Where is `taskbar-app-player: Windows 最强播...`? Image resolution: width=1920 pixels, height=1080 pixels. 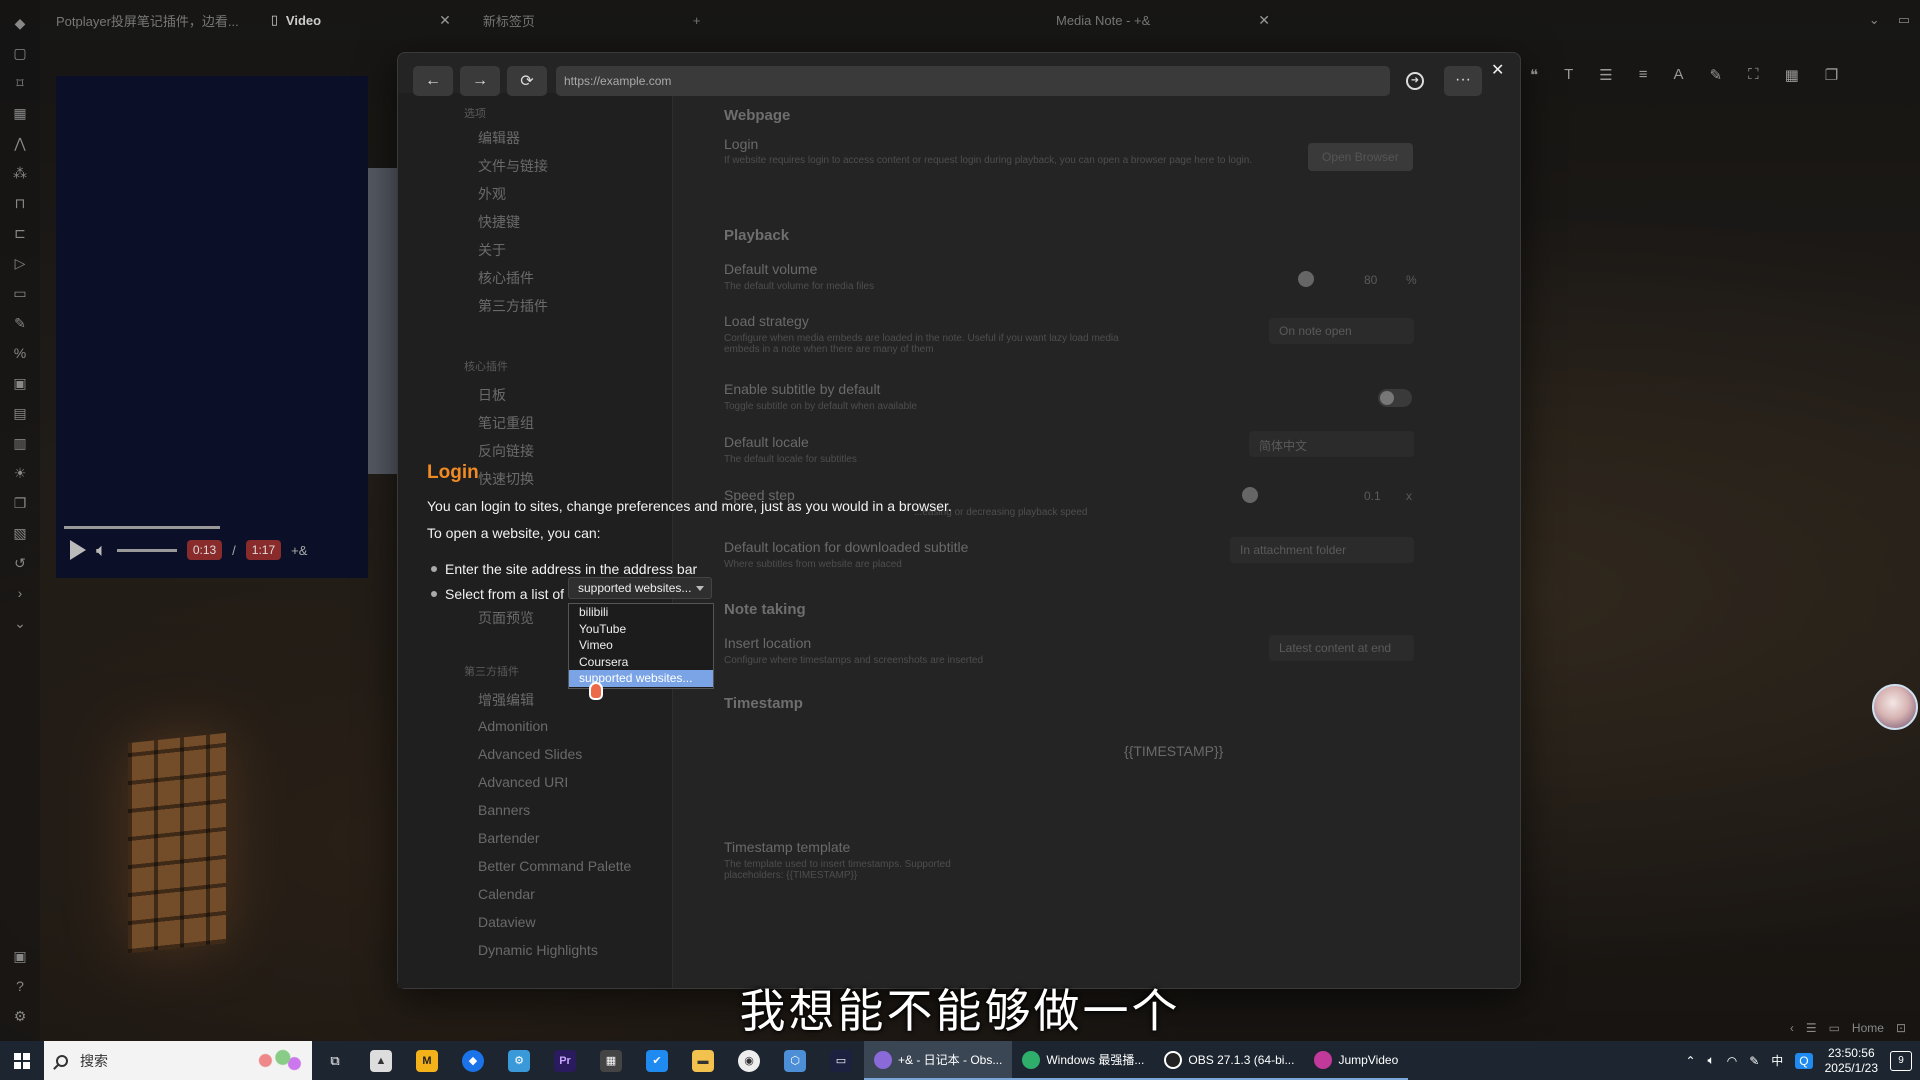 taskbar-app-player: Windows 最强播... is located at coordinates (1083, 1060).